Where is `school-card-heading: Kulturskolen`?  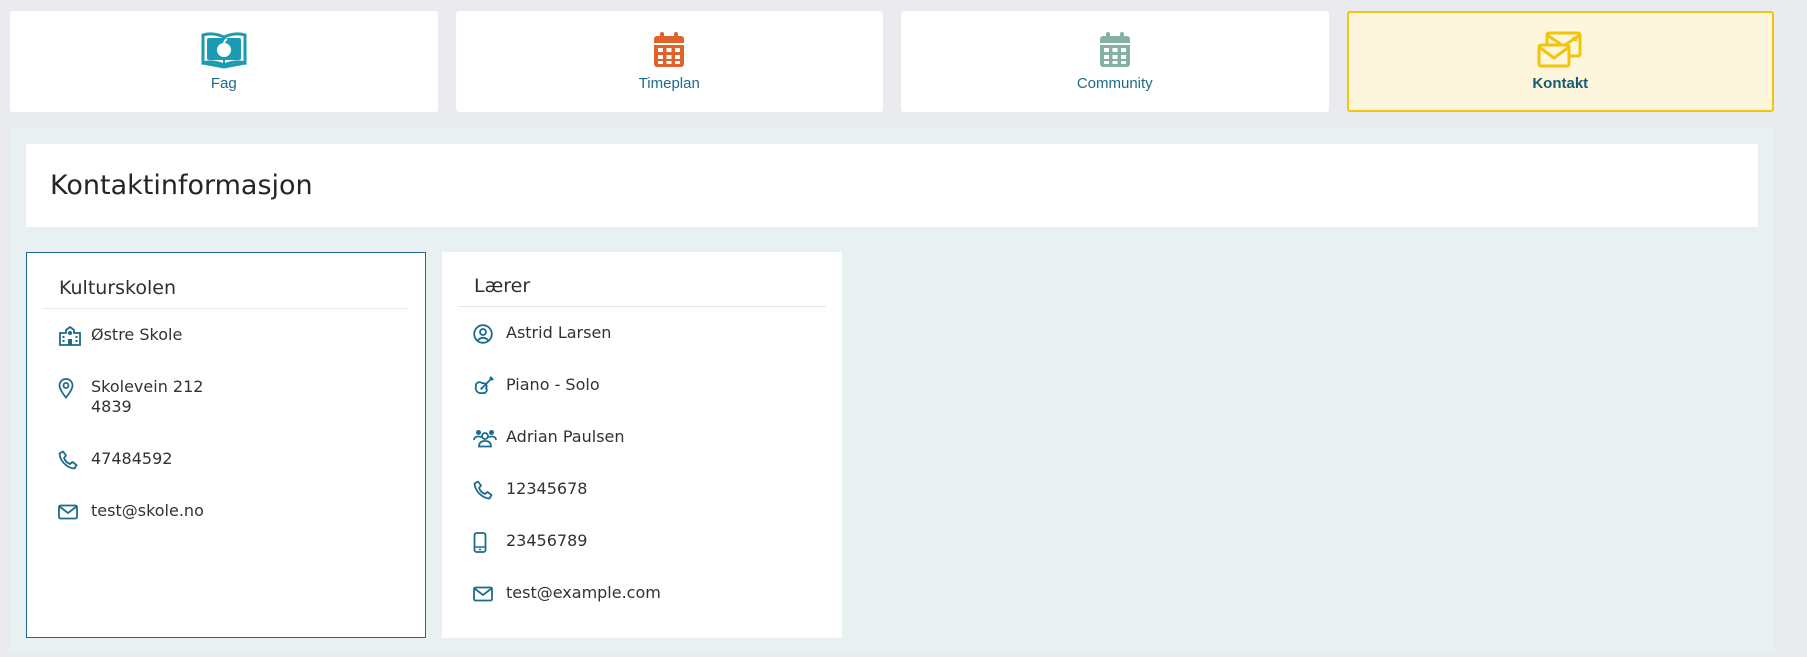
school-card-heading: Kulturskolen is located at coordinates (117, 288).